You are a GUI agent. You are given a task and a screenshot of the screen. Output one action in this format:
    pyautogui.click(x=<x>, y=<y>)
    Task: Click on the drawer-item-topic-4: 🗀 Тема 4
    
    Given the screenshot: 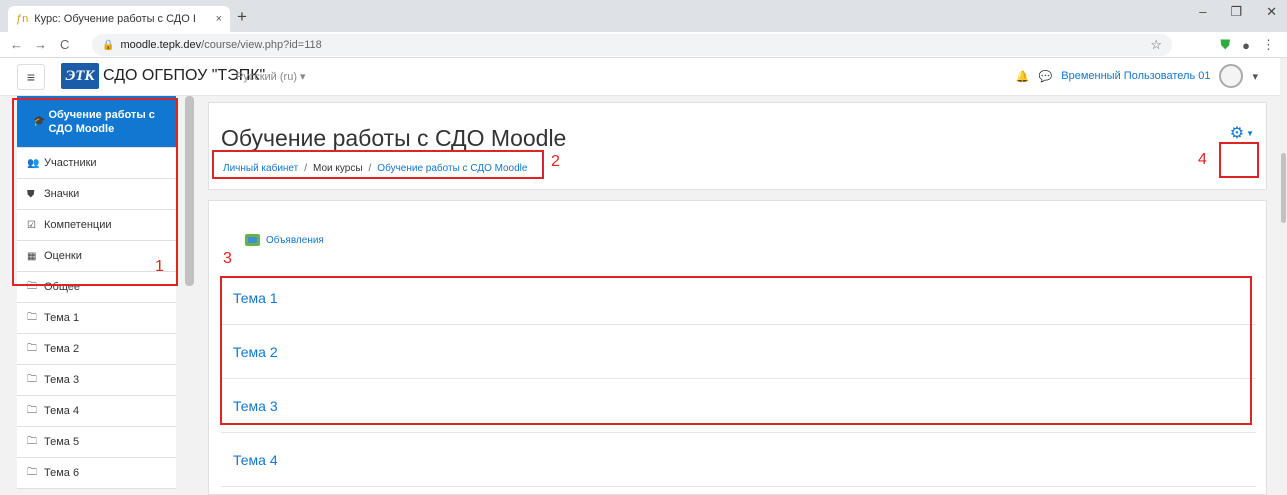 What is the action you would take?
    pyautogui.click(x=96, y=411)
    